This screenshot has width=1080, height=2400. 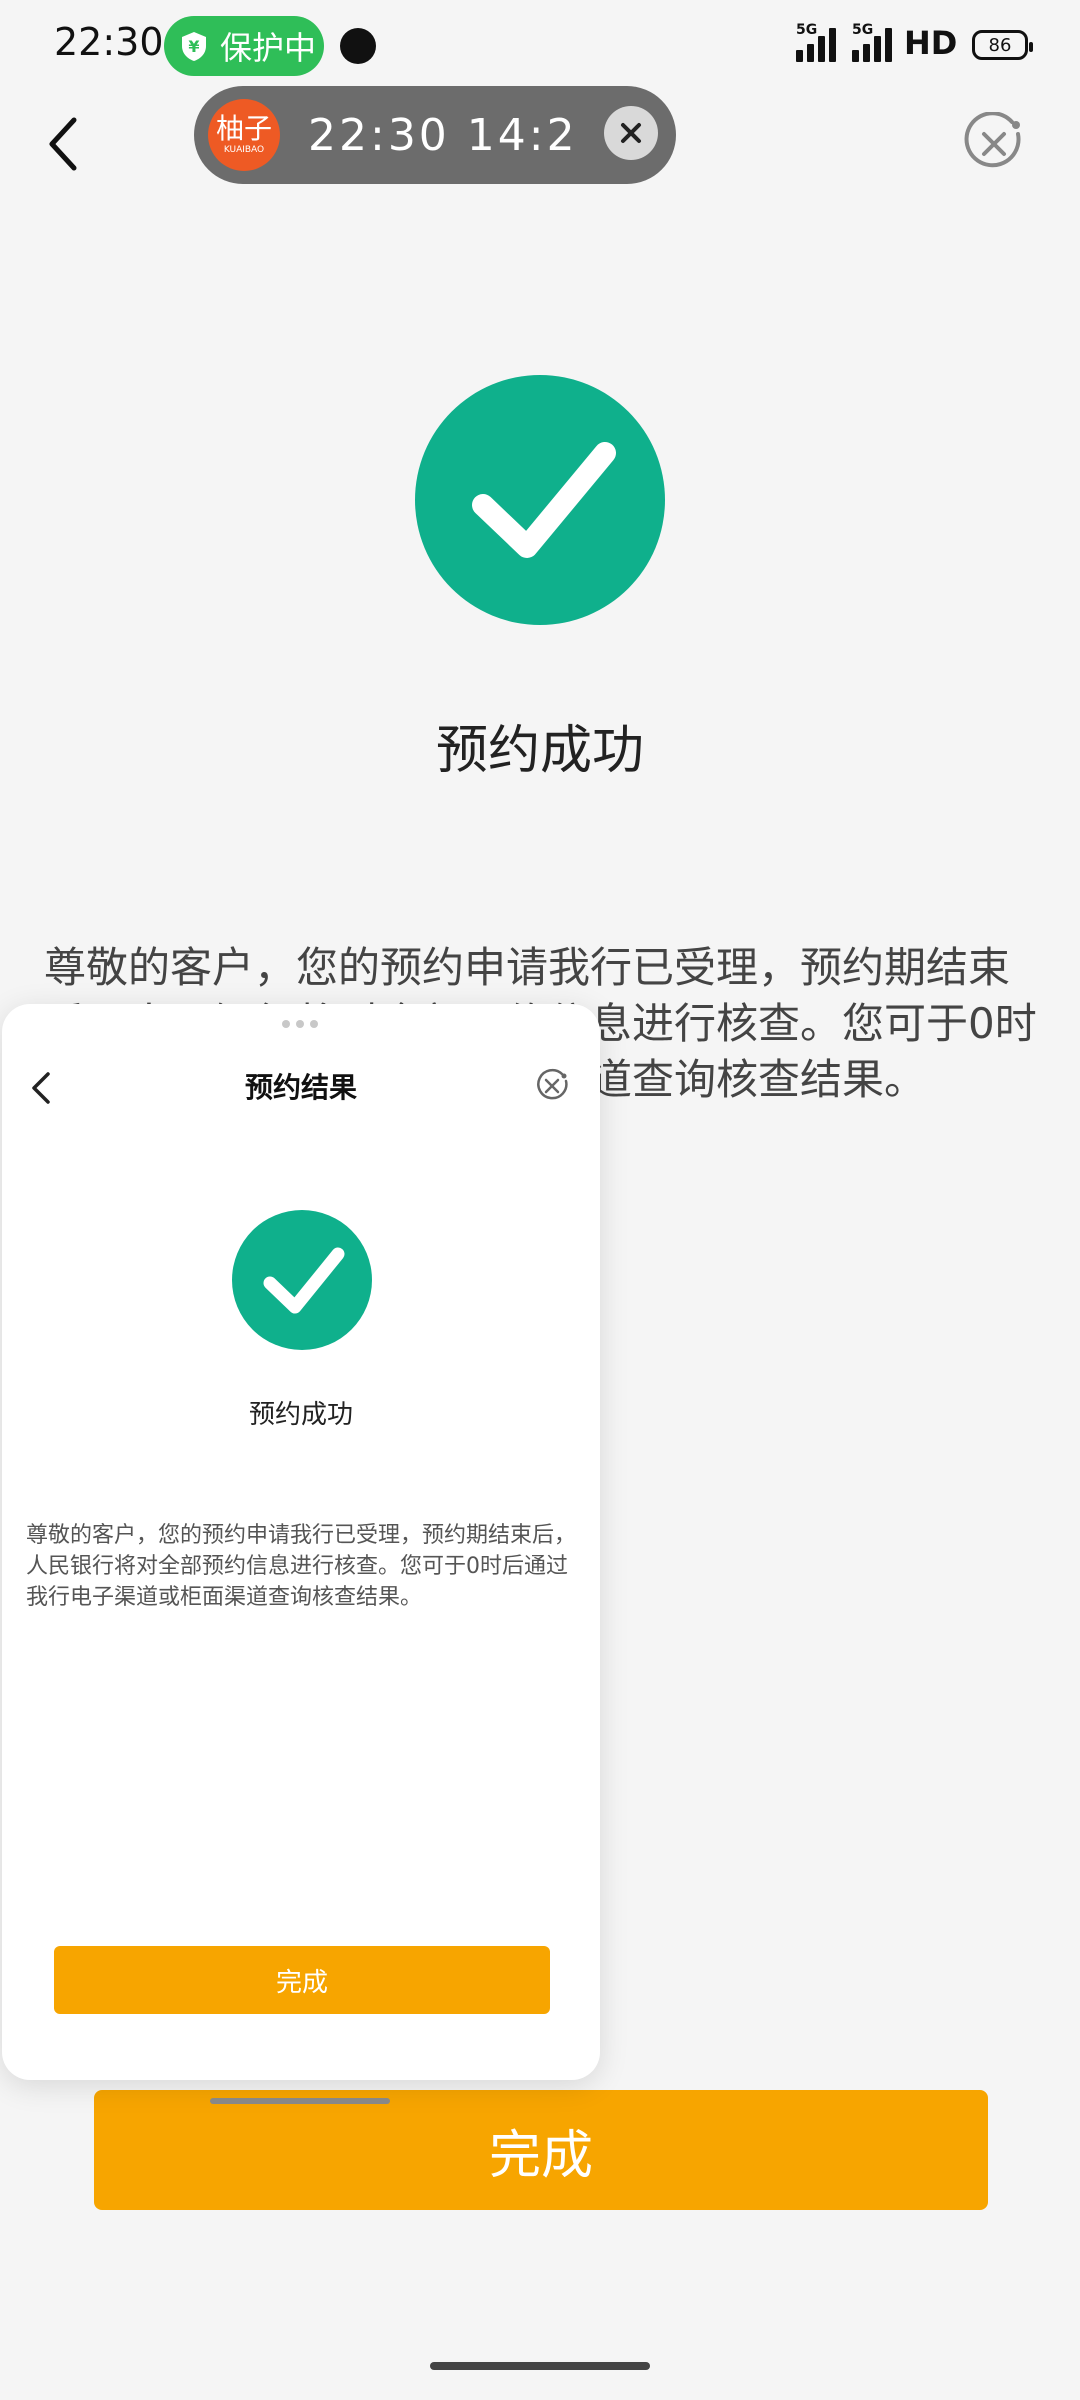 I want to click on network-label-1: 5G, so click(x=807, y=30).